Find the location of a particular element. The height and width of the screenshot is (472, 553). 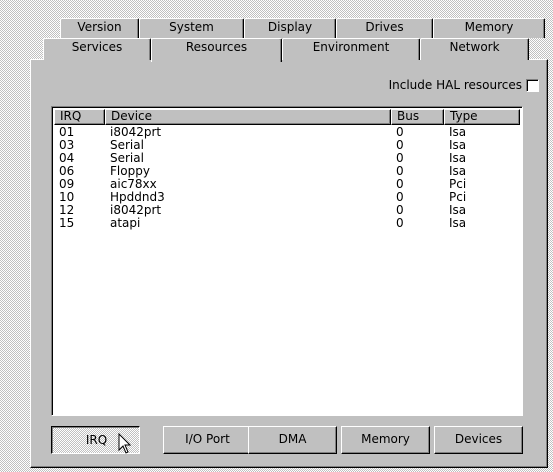

tab-display: Display is located at coordinates (290, 28).